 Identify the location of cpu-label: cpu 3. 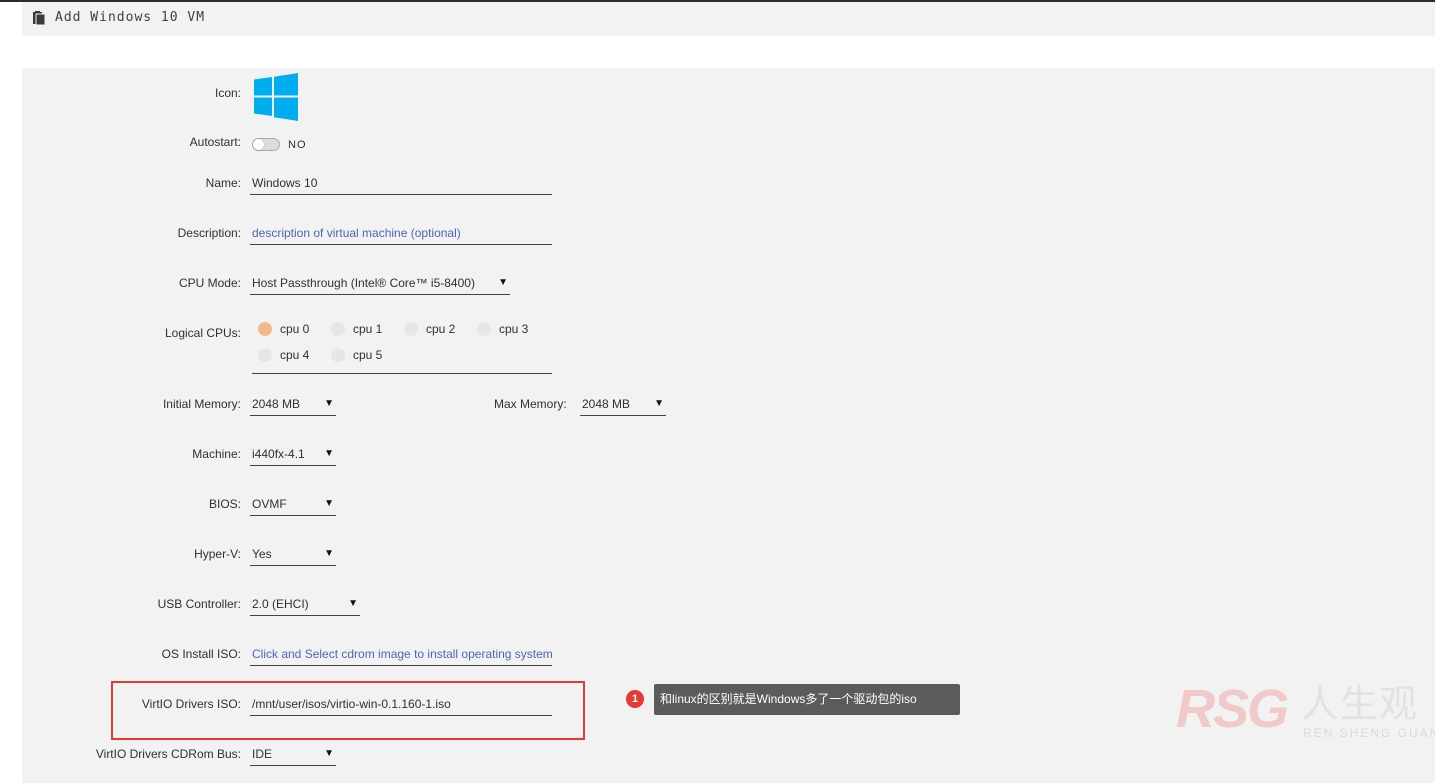
(514, 329).